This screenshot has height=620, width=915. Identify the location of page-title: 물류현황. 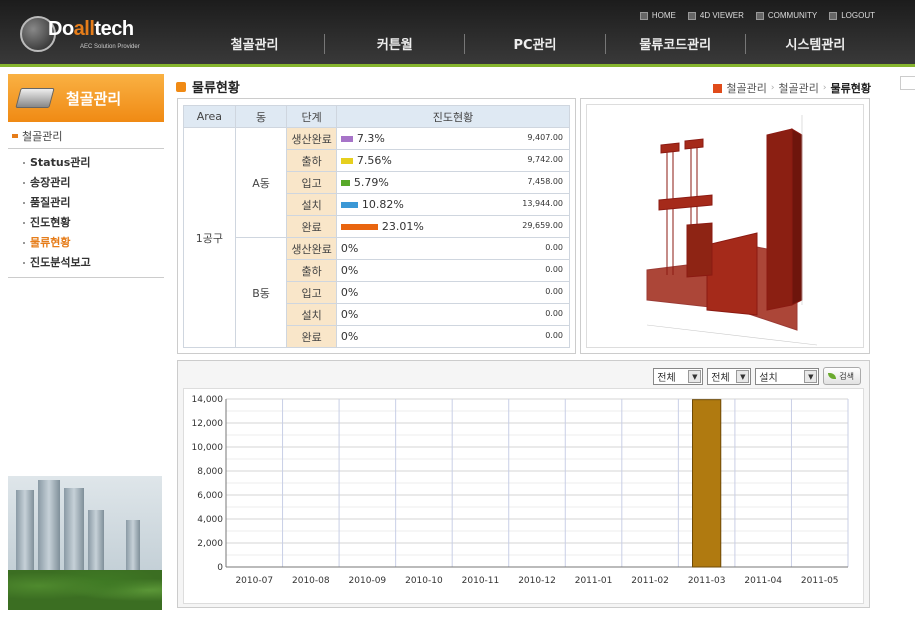
(208, 86).